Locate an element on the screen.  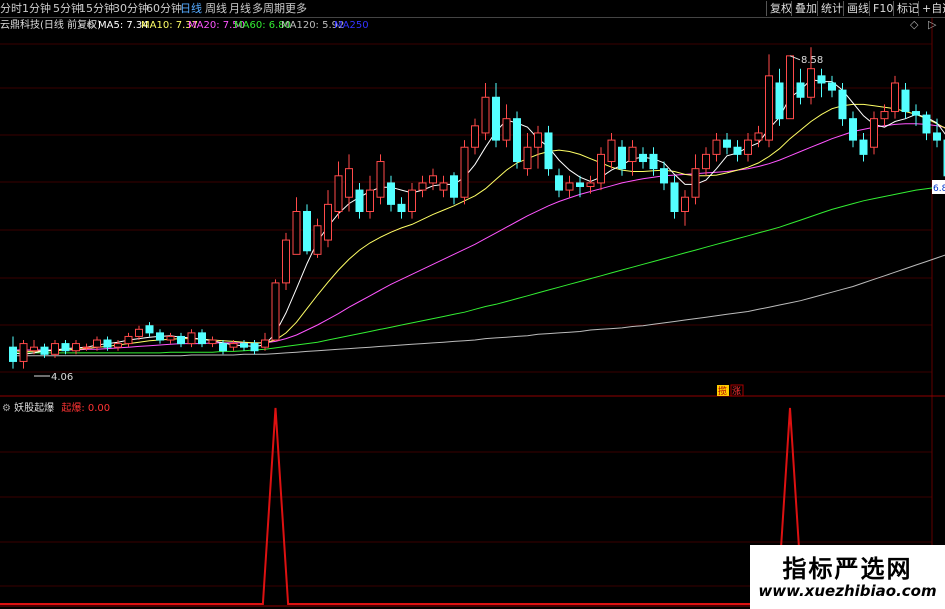
tab-period-2: 5分钟 is located at coordinates (67, 9).